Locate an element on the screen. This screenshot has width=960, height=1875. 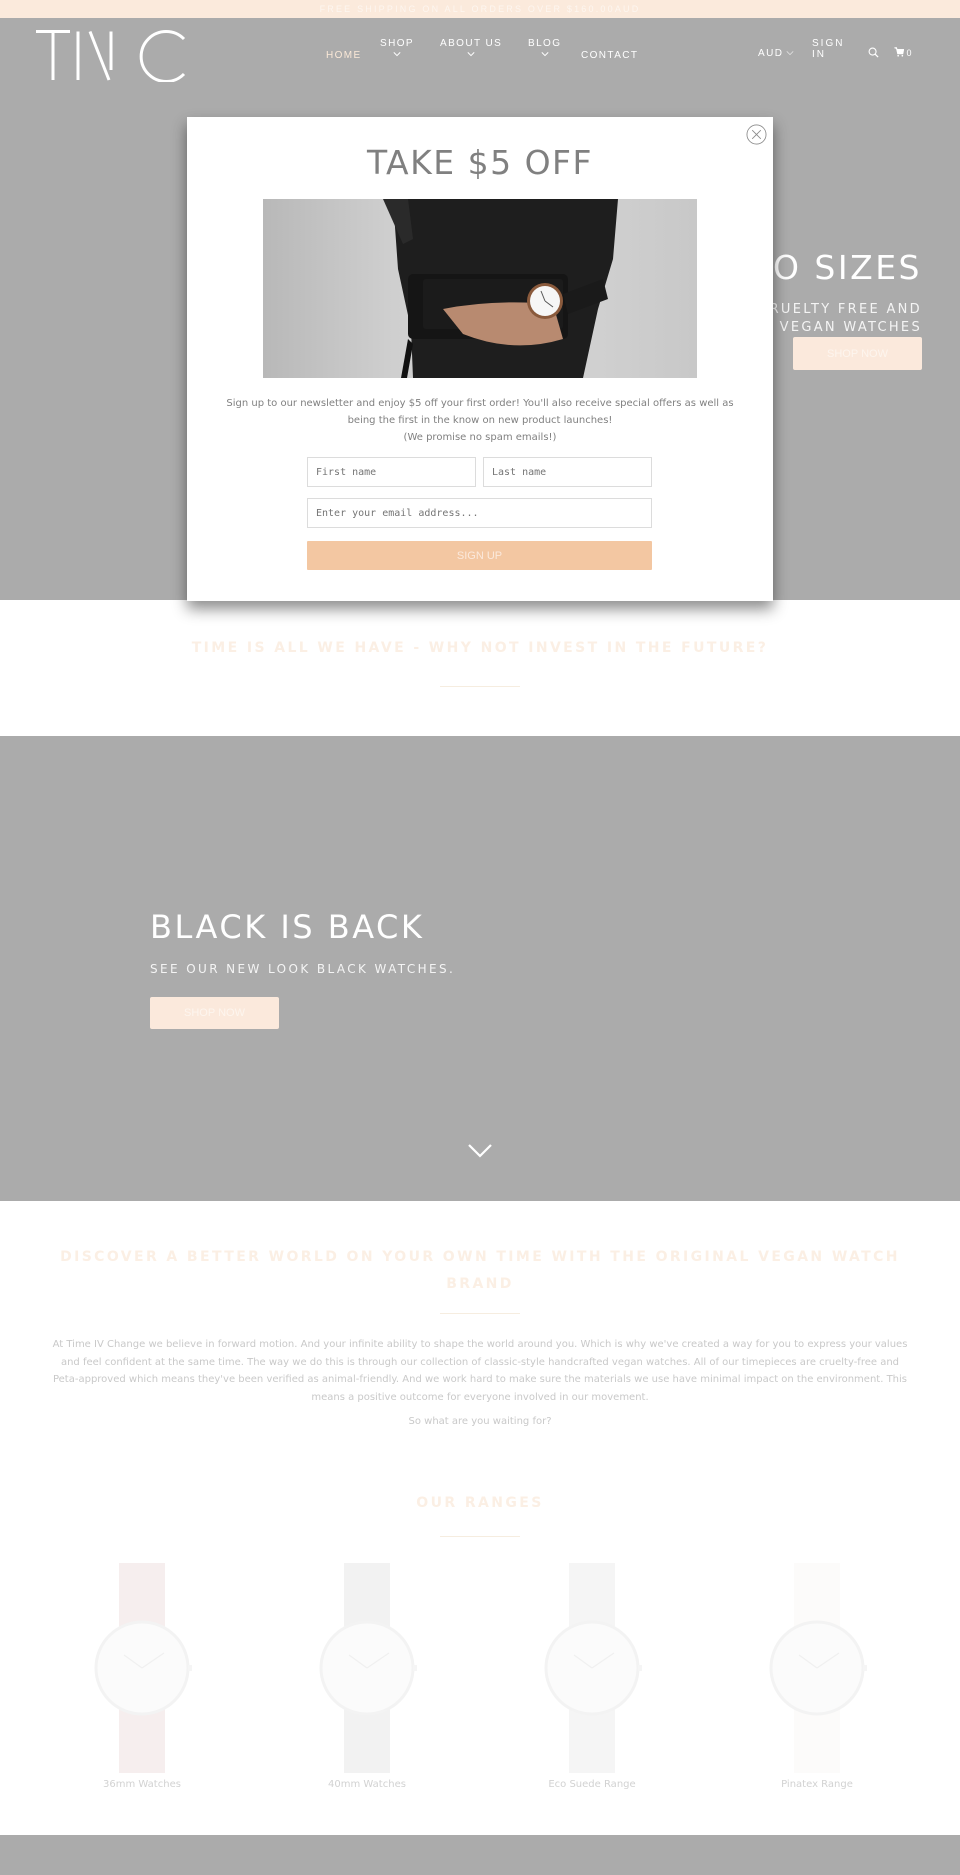
hero2-shop-now-button: SHOP NOW is located at coordinates (214, 1013).